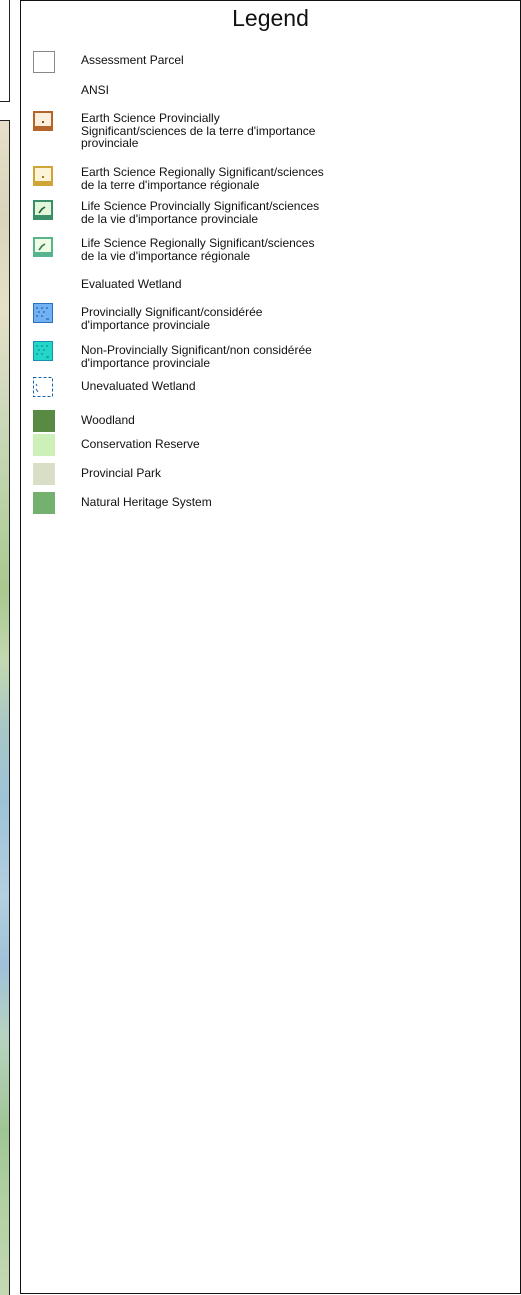  I want to click on legend-section-ansi: ANSI, so click(95, 90).